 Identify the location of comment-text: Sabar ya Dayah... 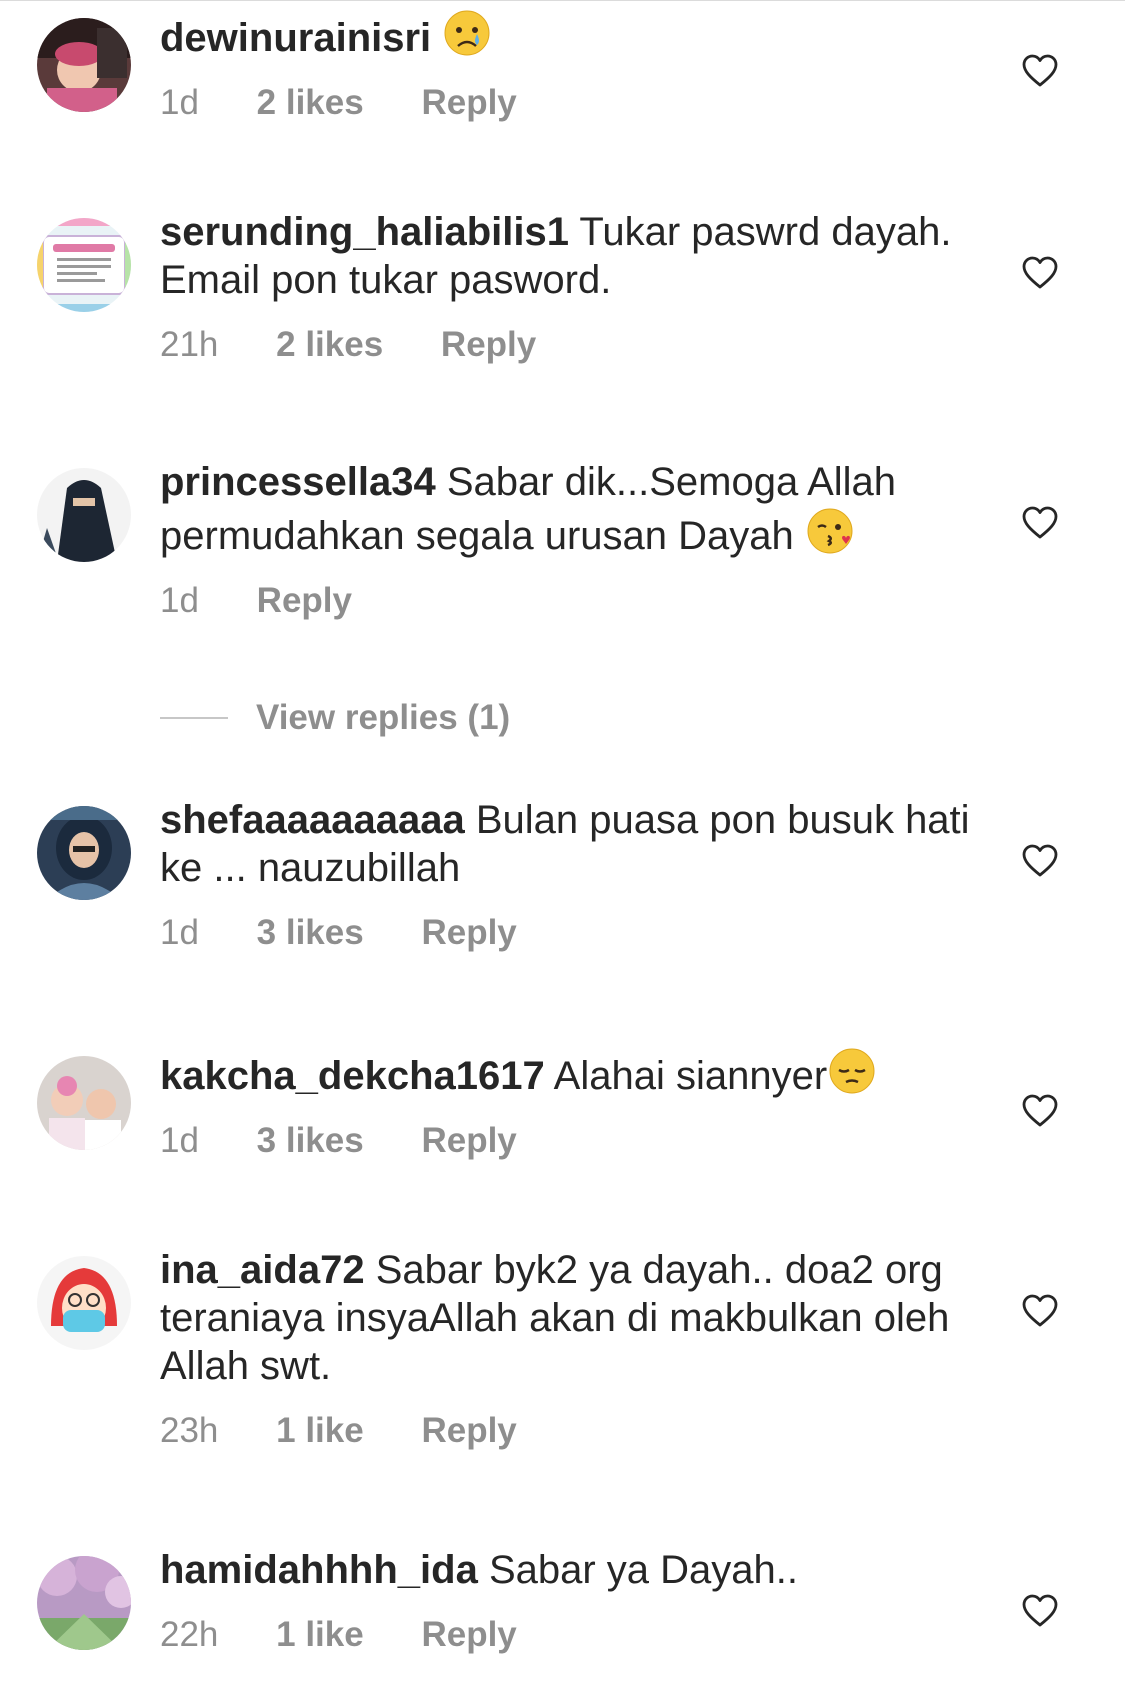
(643, 1570).